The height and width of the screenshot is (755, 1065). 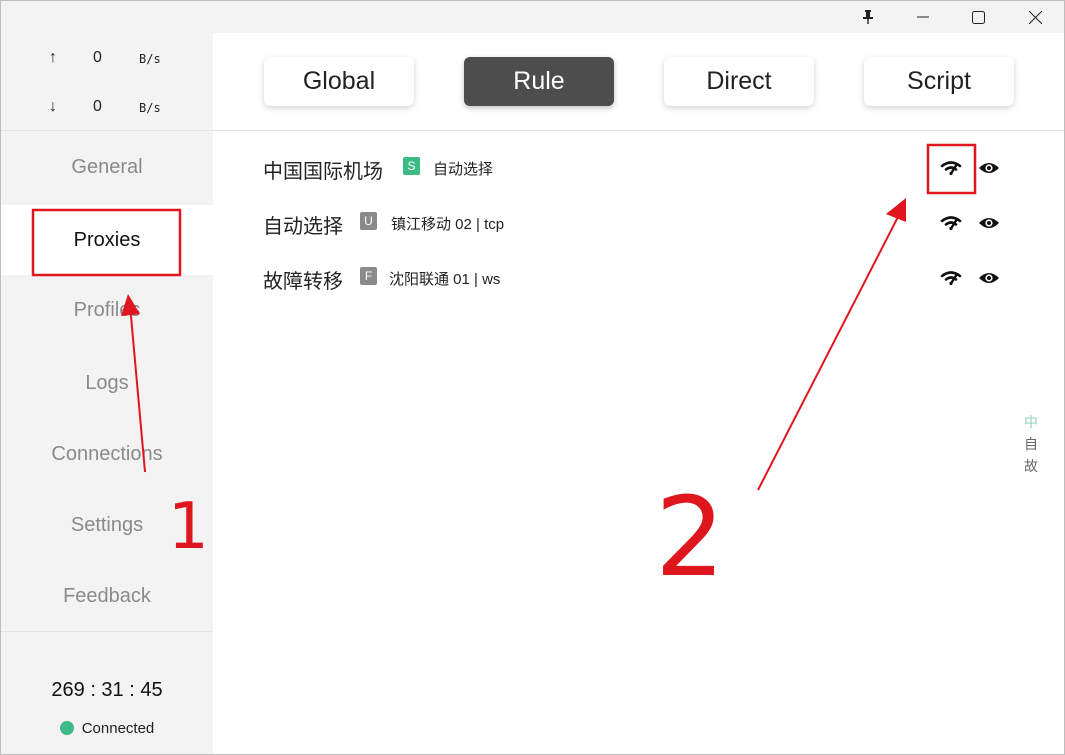 I want to click on sidebar-item-label: Connections, so click(x=107, y=453).